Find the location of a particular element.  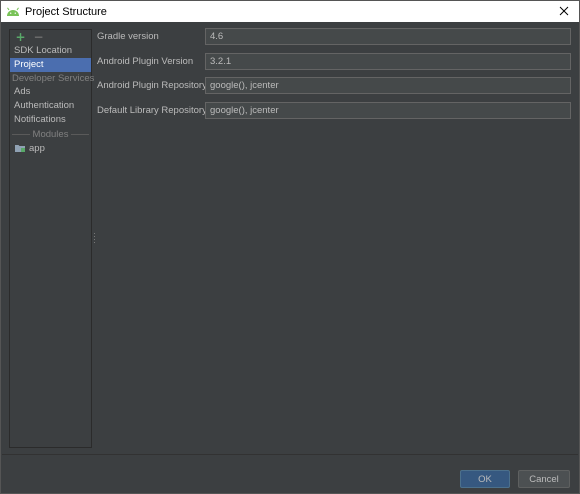

splitter-handle is located at coordinates (95, 238).